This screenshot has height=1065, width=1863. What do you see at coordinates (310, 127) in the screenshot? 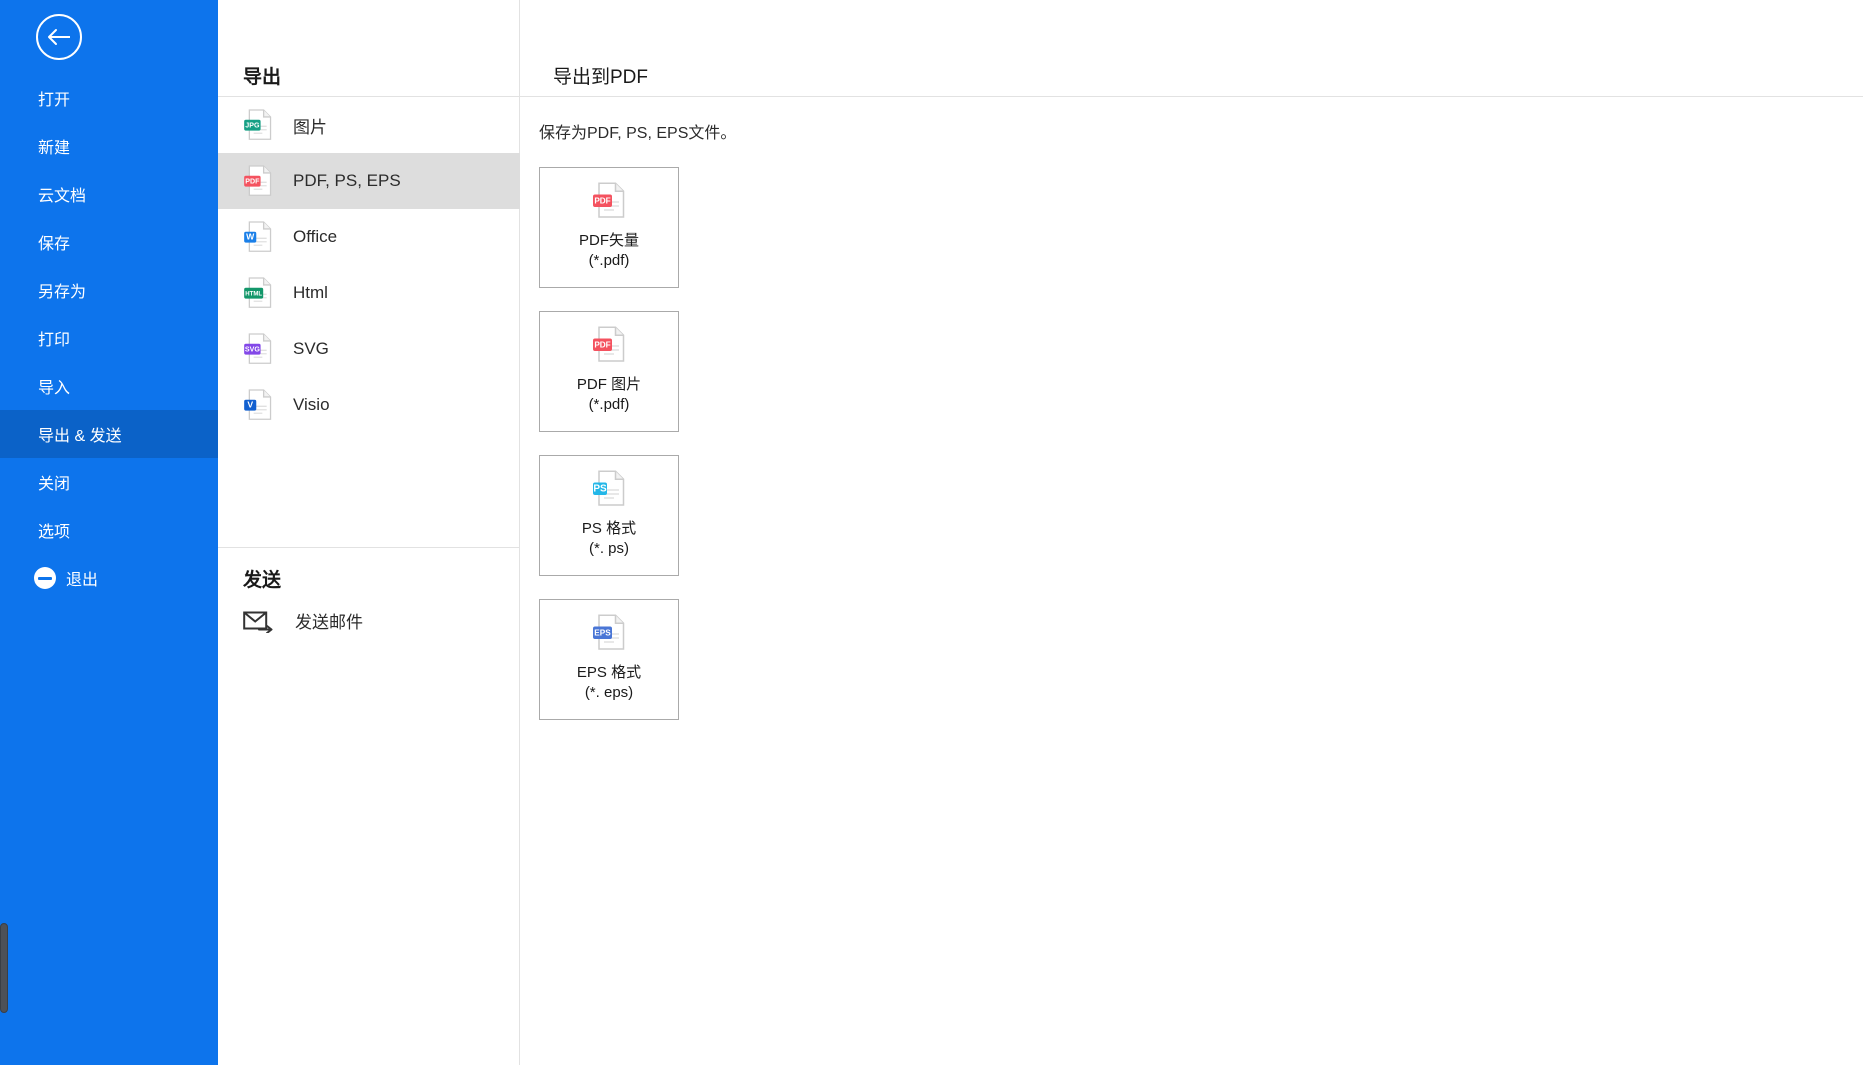
I see `export-item-label: 图片` at bounding box center [310, 127].